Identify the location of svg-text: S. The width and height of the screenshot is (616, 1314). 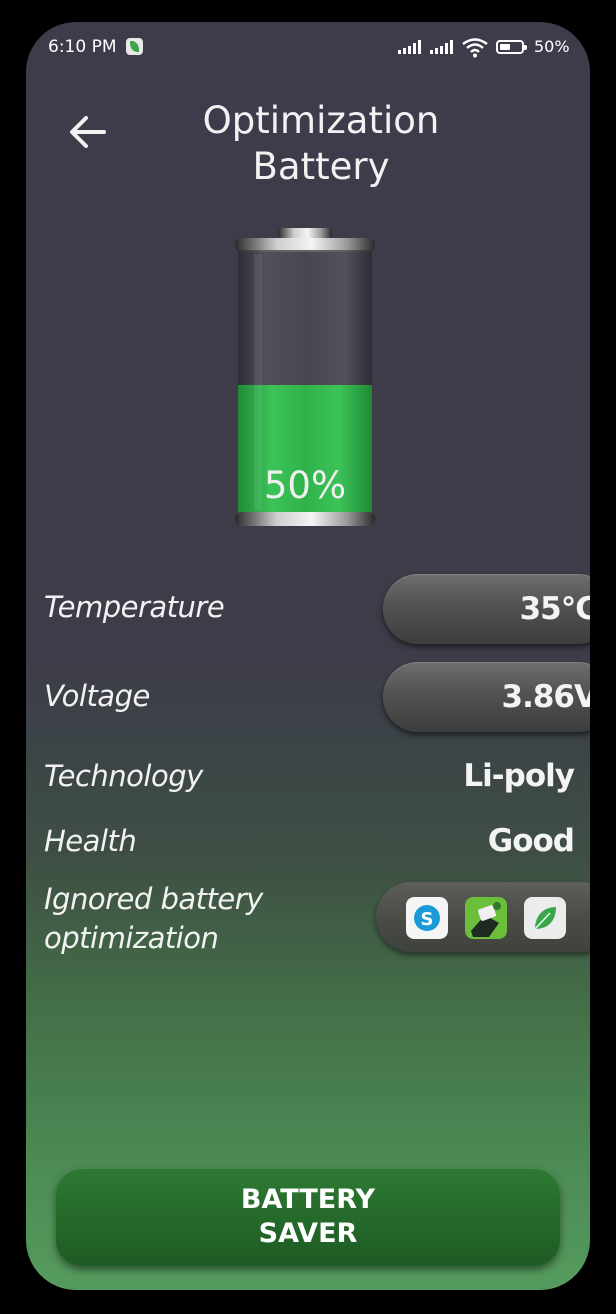
(427, 919).